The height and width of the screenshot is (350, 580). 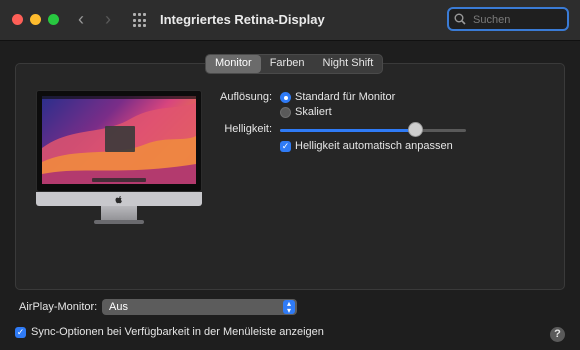 What do you see at coordinates (119, 222) in the screenshot?
I see `monitor-base` at bounding box center [119, 222].